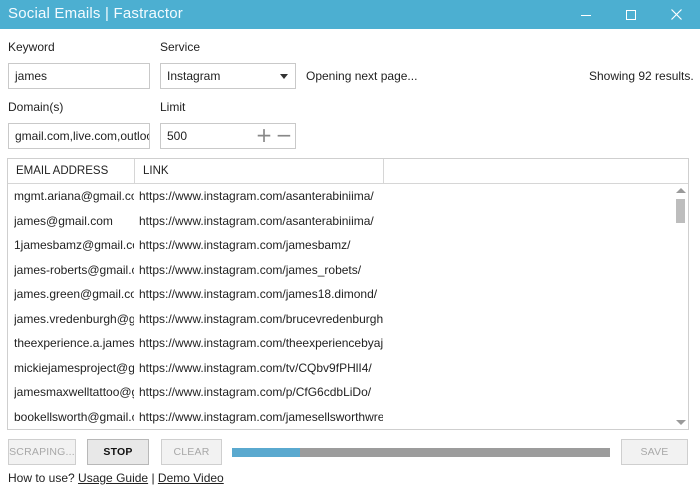  What do you see at coordinates (74, 294) in the screenshot?
I see `email-cell: james.green@gmail.com` at bounding box center [74, 294].